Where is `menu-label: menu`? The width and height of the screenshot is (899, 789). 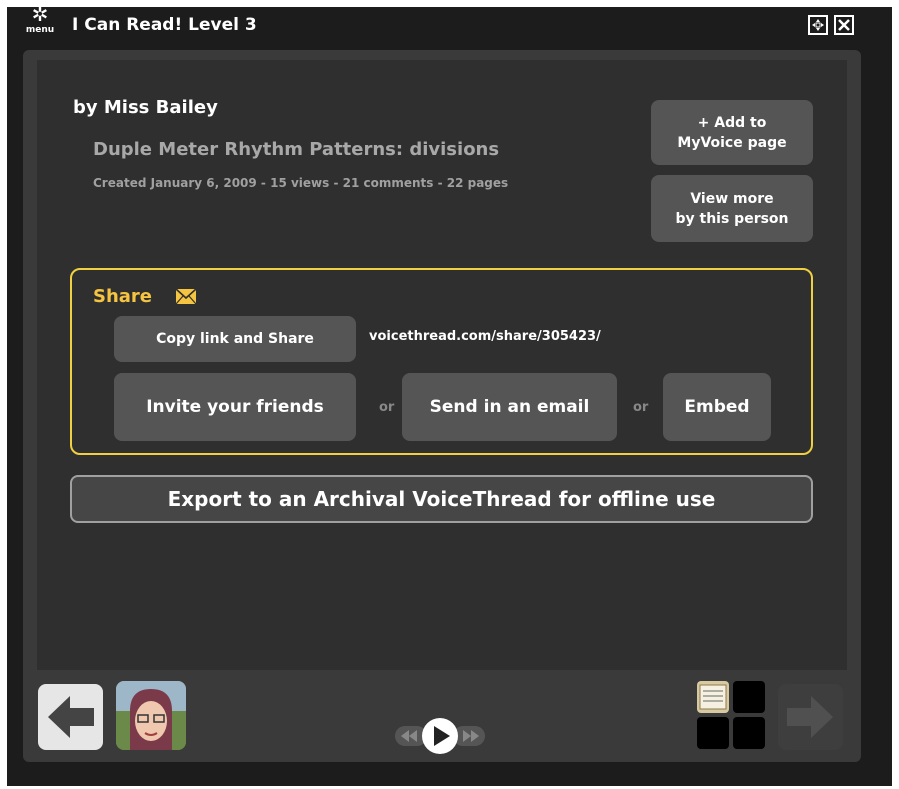
menu-label: menu is located at coordinates (40, 30).